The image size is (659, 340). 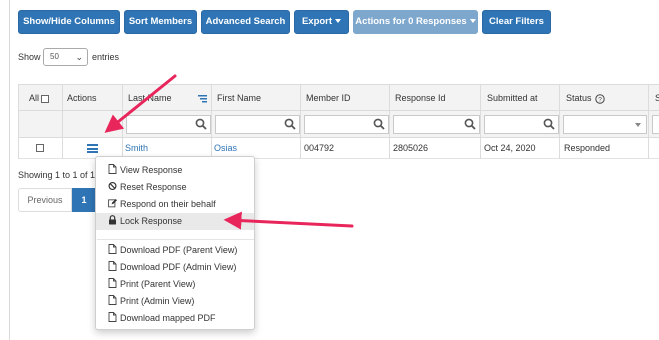 What do you see at coordinates (175, 170) in the screenshot?
I see `menu-item-view-response: View Response` at bounding box center [175, 170].